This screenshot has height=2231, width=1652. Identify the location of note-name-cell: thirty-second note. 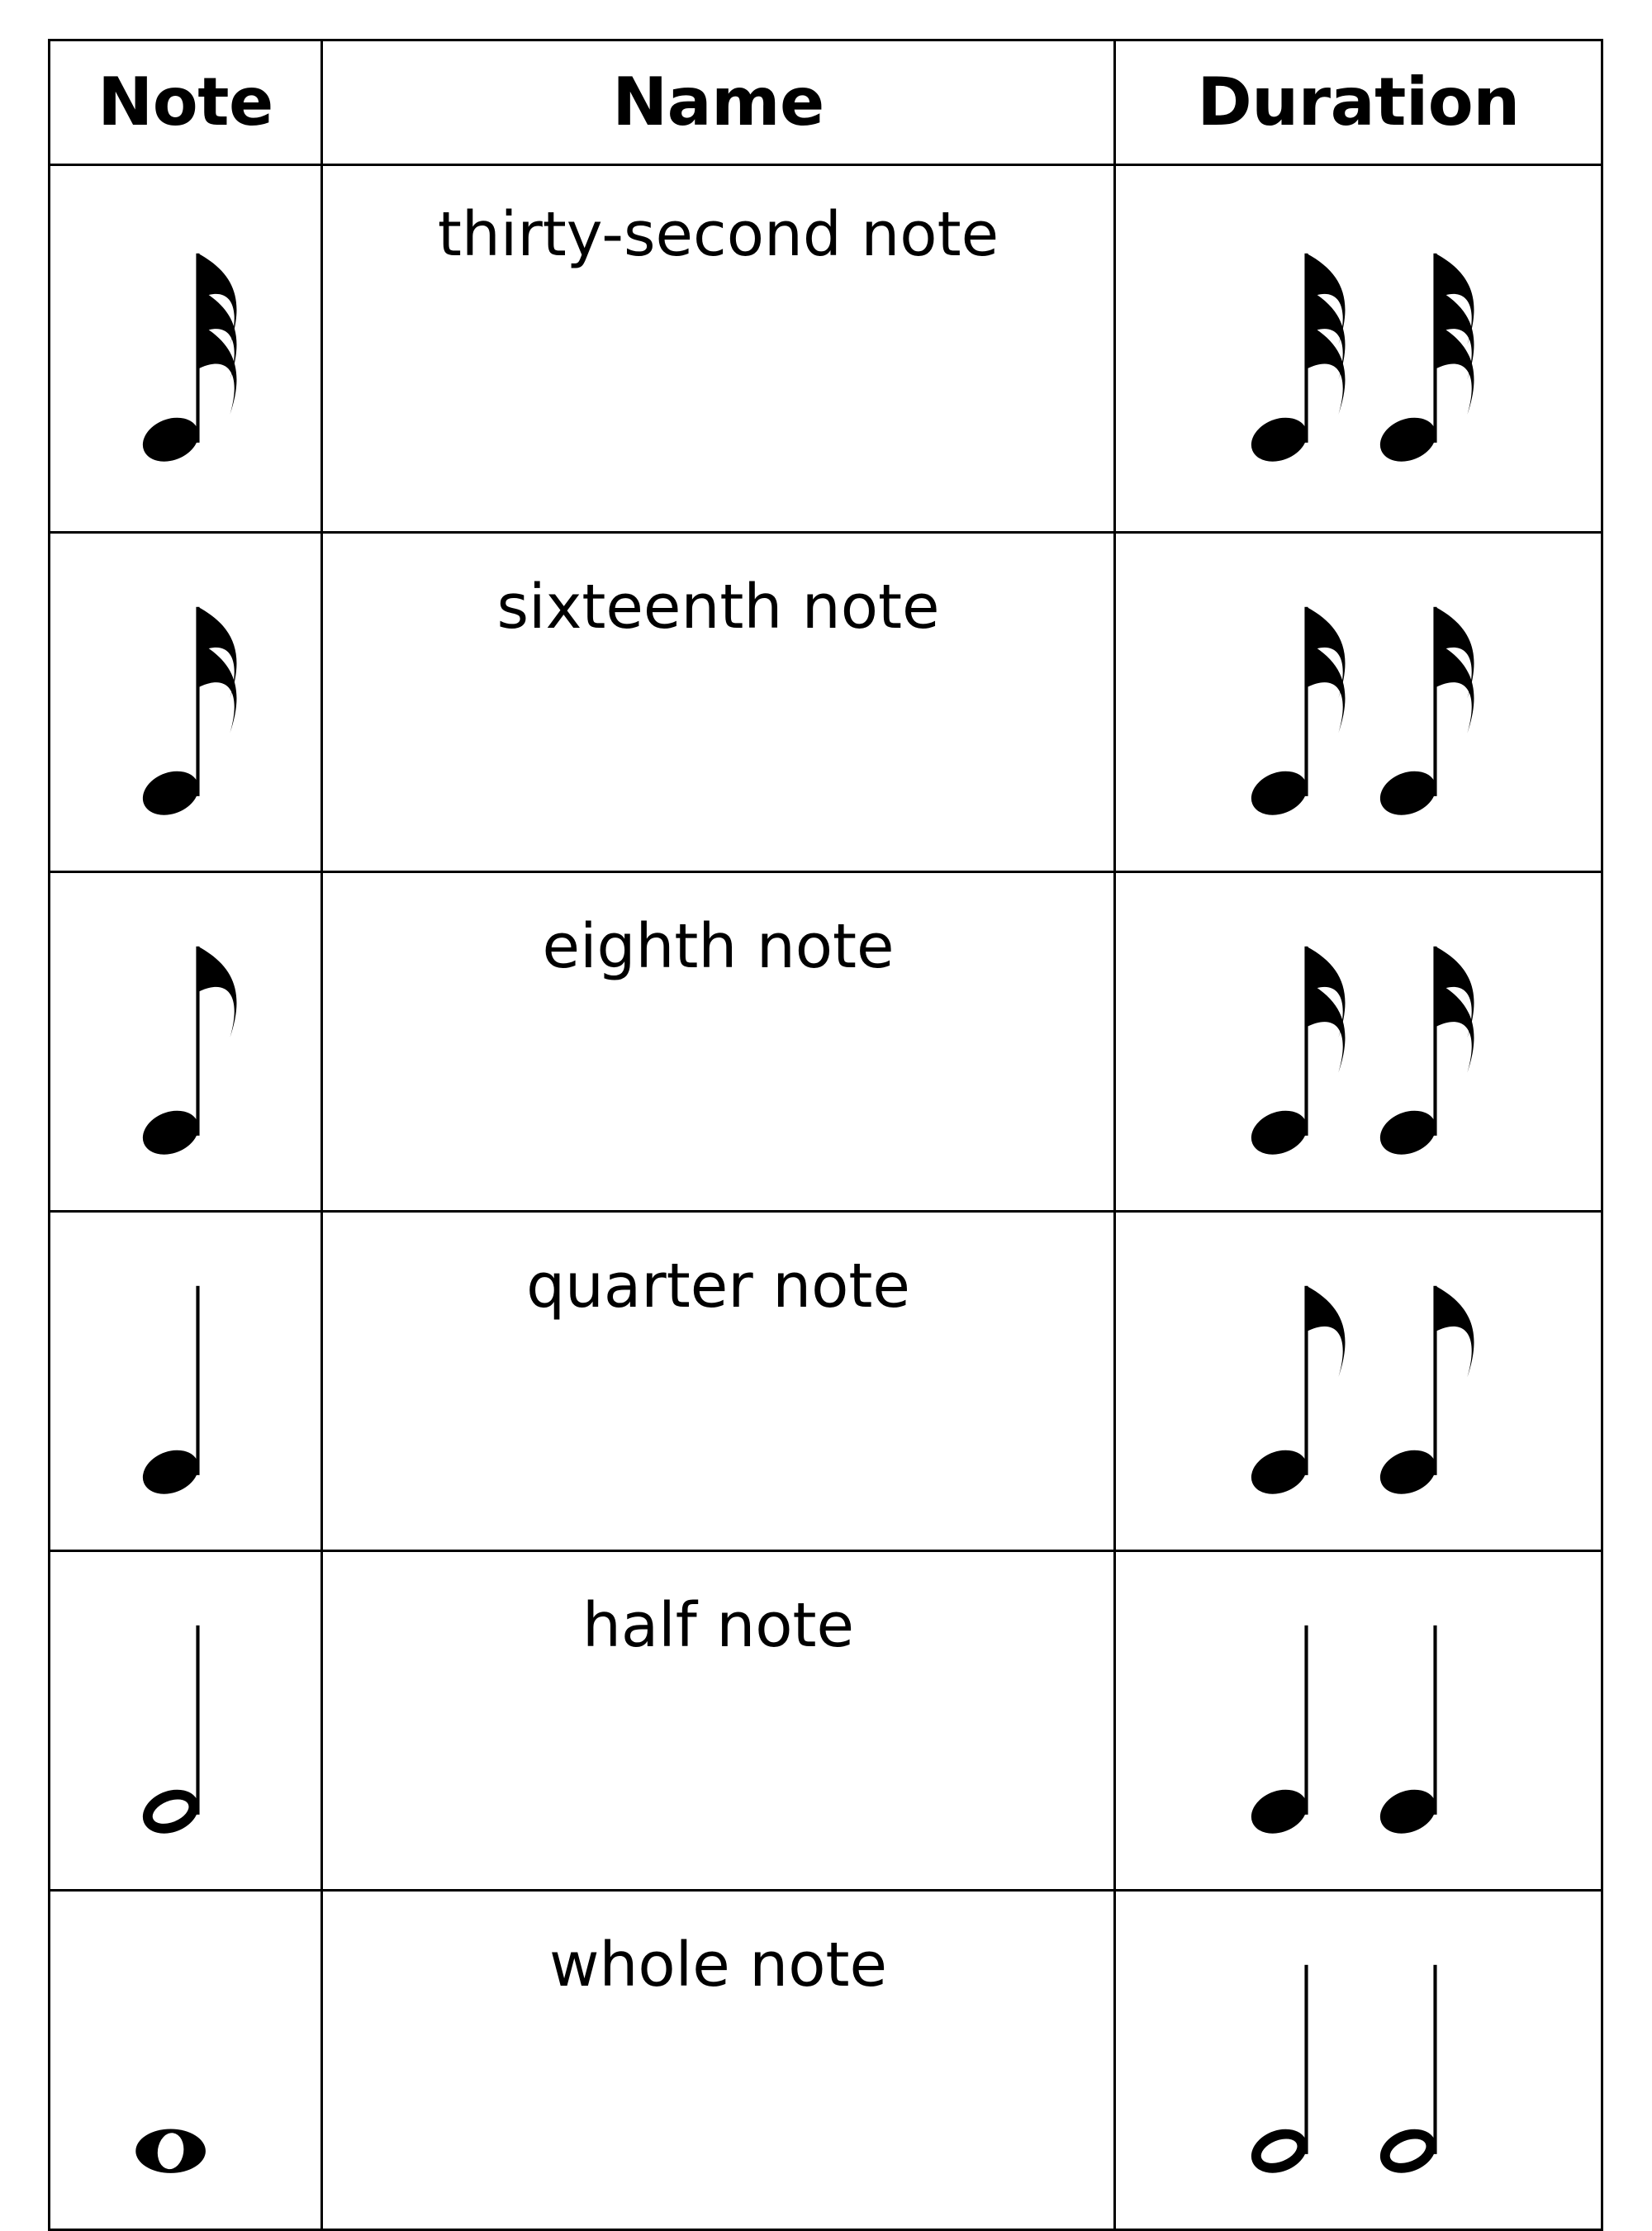
(718, 349).